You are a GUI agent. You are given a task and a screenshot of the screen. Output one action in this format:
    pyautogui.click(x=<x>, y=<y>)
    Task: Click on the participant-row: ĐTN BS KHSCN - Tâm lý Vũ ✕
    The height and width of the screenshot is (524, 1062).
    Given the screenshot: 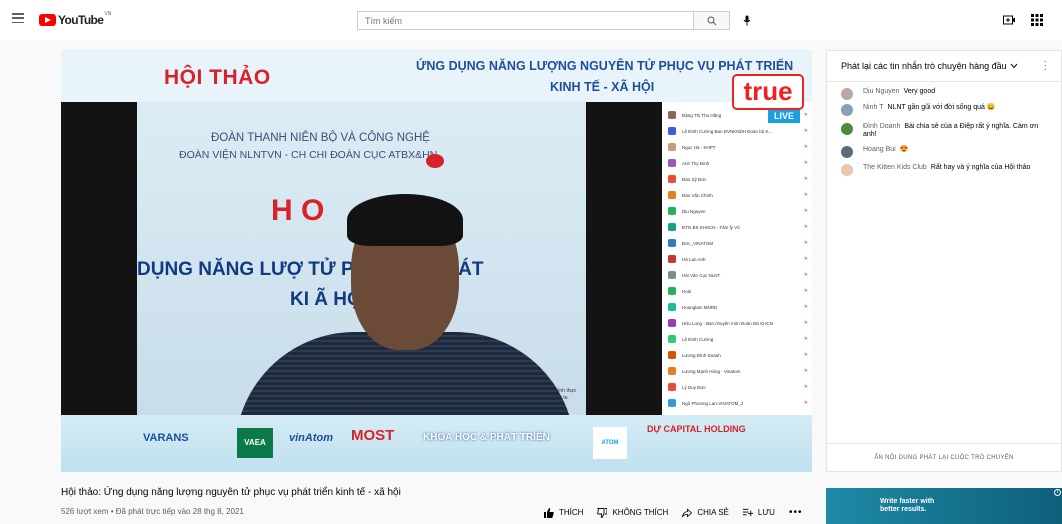 What is the action you would take?
    pyautogui.click(x=738, y=227)
    